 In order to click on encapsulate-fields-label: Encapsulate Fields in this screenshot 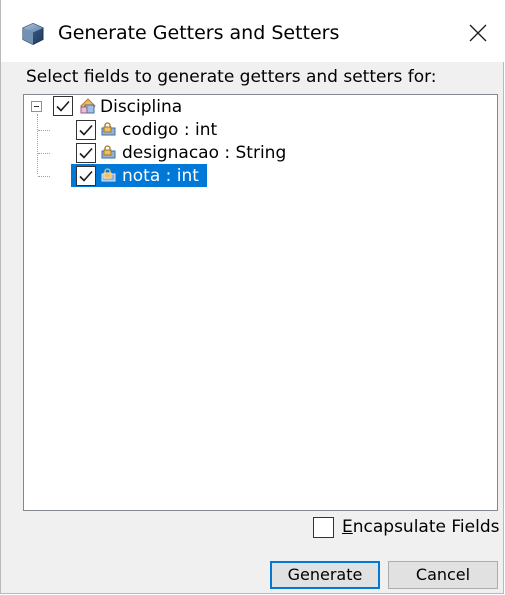, I will do `click(420, 527)`.